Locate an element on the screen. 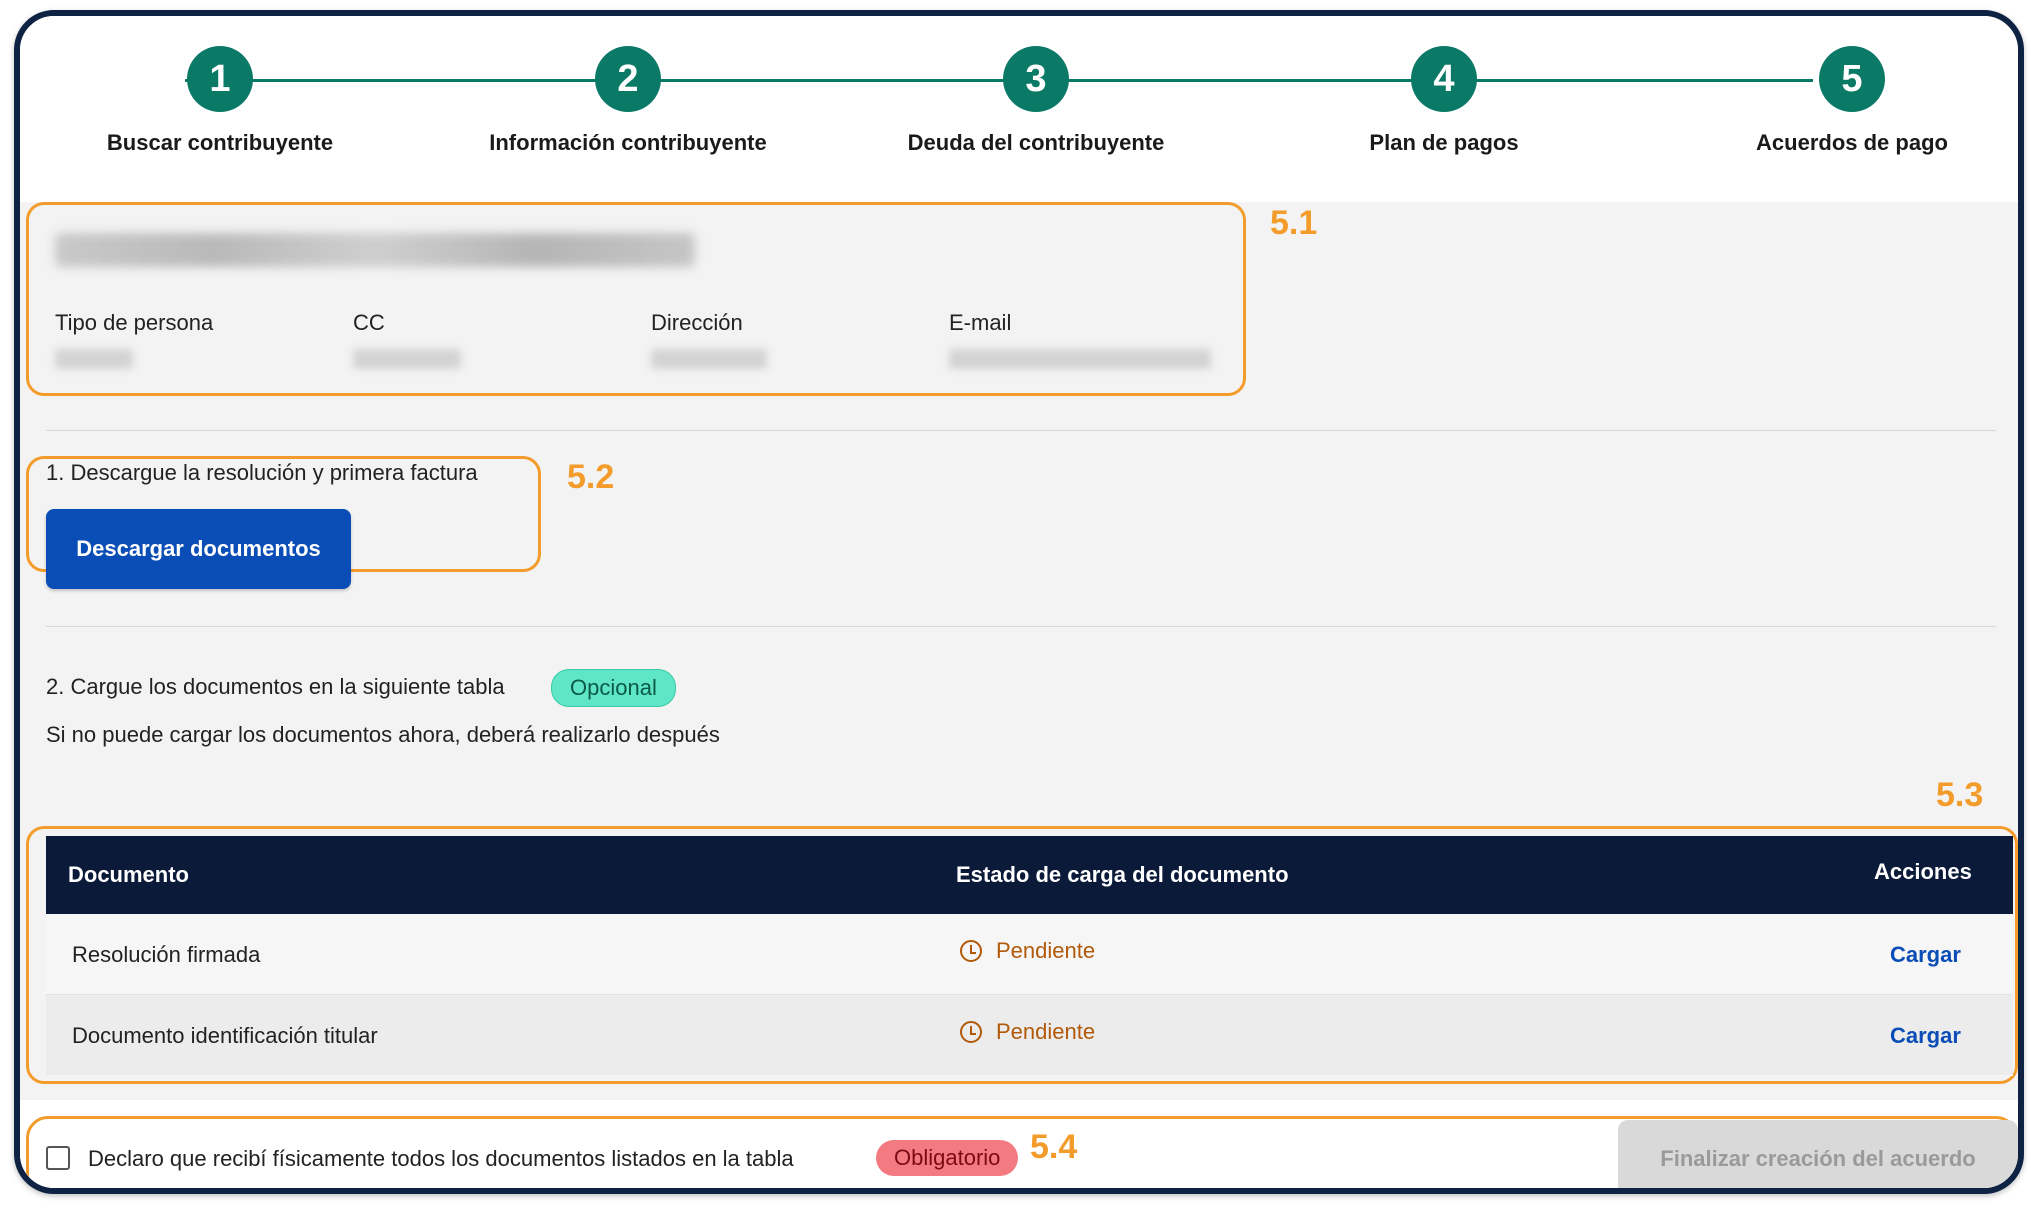 This screenshot has width=2042, height=1218. field-label-person-type: Tipo de persona is located at coordinates (134, 322).